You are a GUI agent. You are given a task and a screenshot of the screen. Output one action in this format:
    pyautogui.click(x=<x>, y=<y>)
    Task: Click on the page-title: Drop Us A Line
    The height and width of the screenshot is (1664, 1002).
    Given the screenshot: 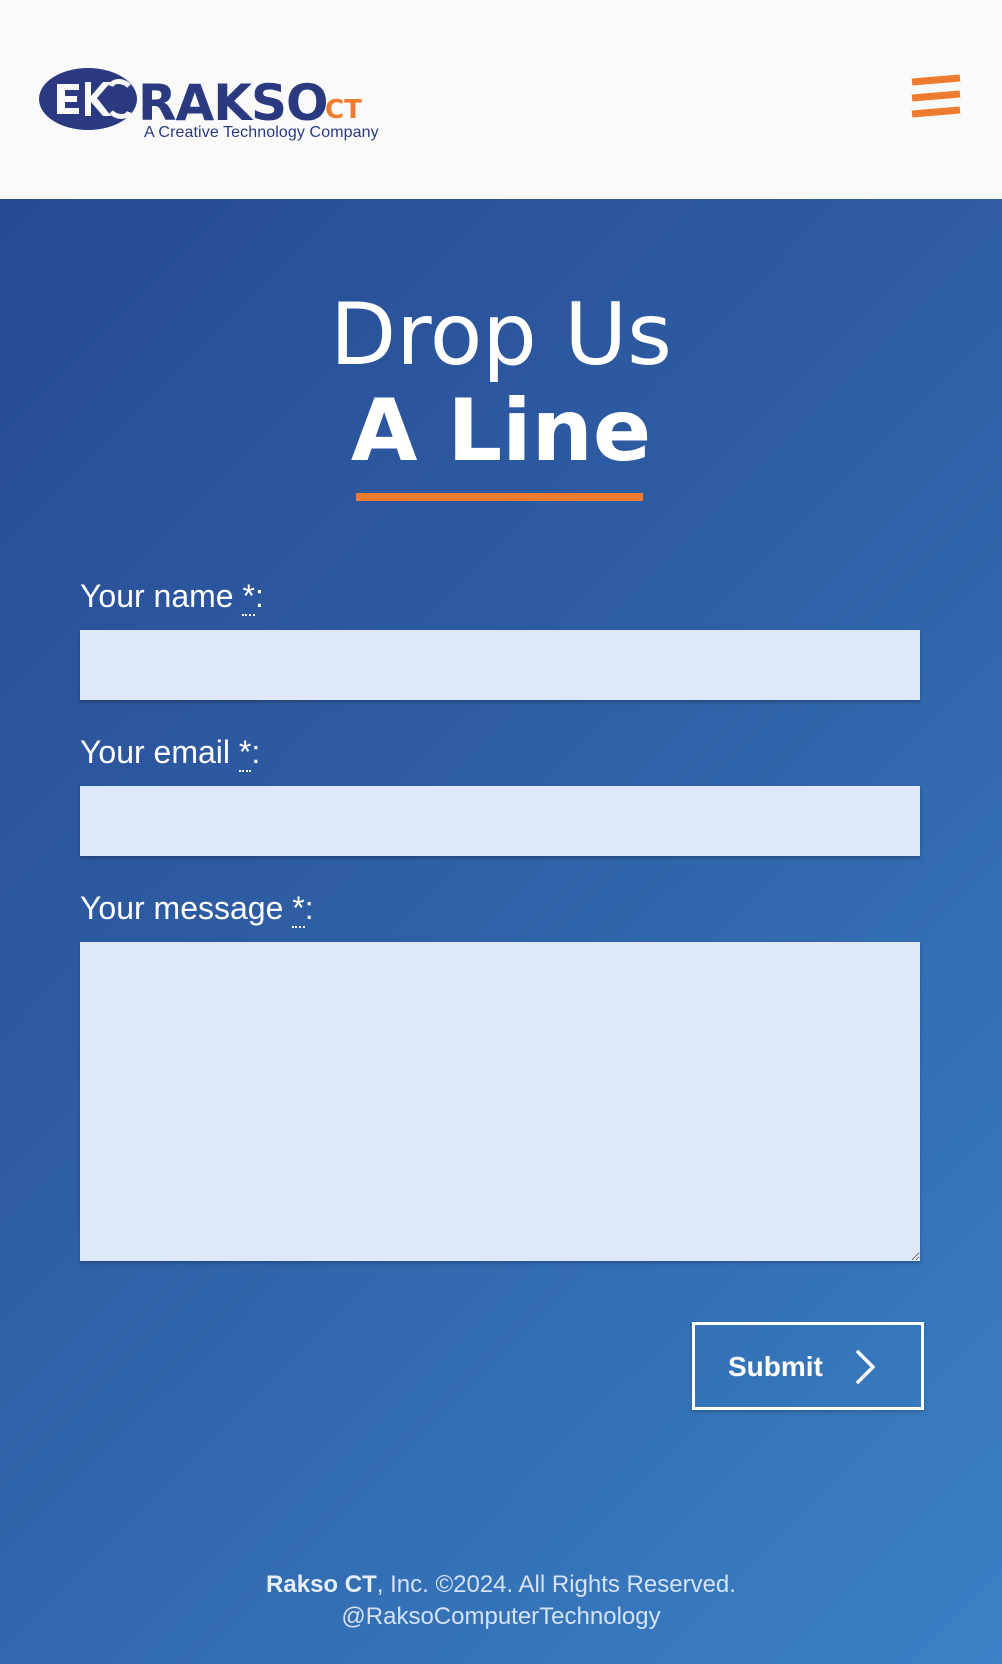 What is the action you would take?
    pyautogui.click(x=501, y=383)
    